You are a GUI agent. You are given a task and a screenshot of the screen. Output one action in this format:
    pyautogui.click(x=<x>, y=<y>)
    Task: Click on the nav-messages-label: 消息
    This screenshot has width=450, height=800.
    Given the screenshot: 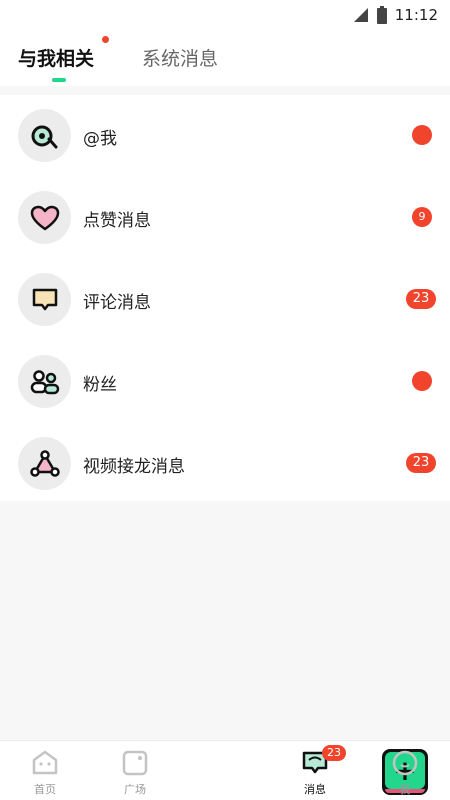 What is the action you would take?
    pyautogui.click(x=315, y=789)
    